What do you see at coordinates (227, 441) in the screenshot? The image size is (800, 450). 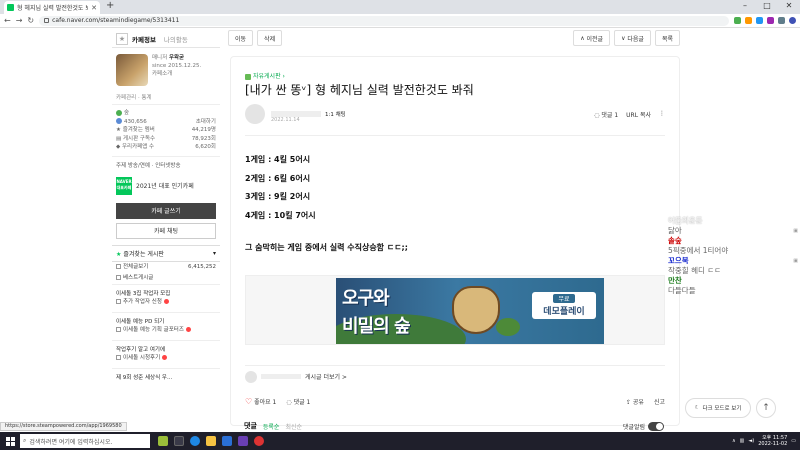 I see `store-icon` at bounding box center [227, 441].